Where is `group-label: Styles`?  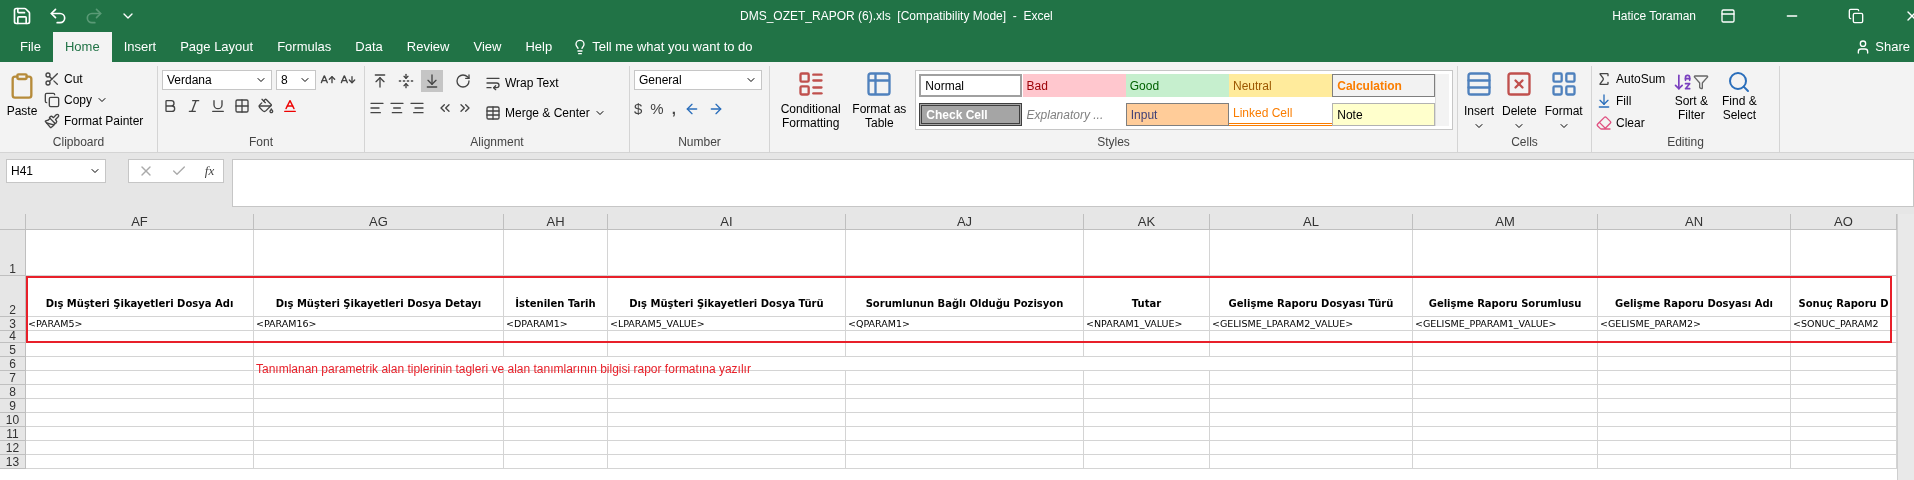
group-label: Styles is located at coordinates (1113, 142).